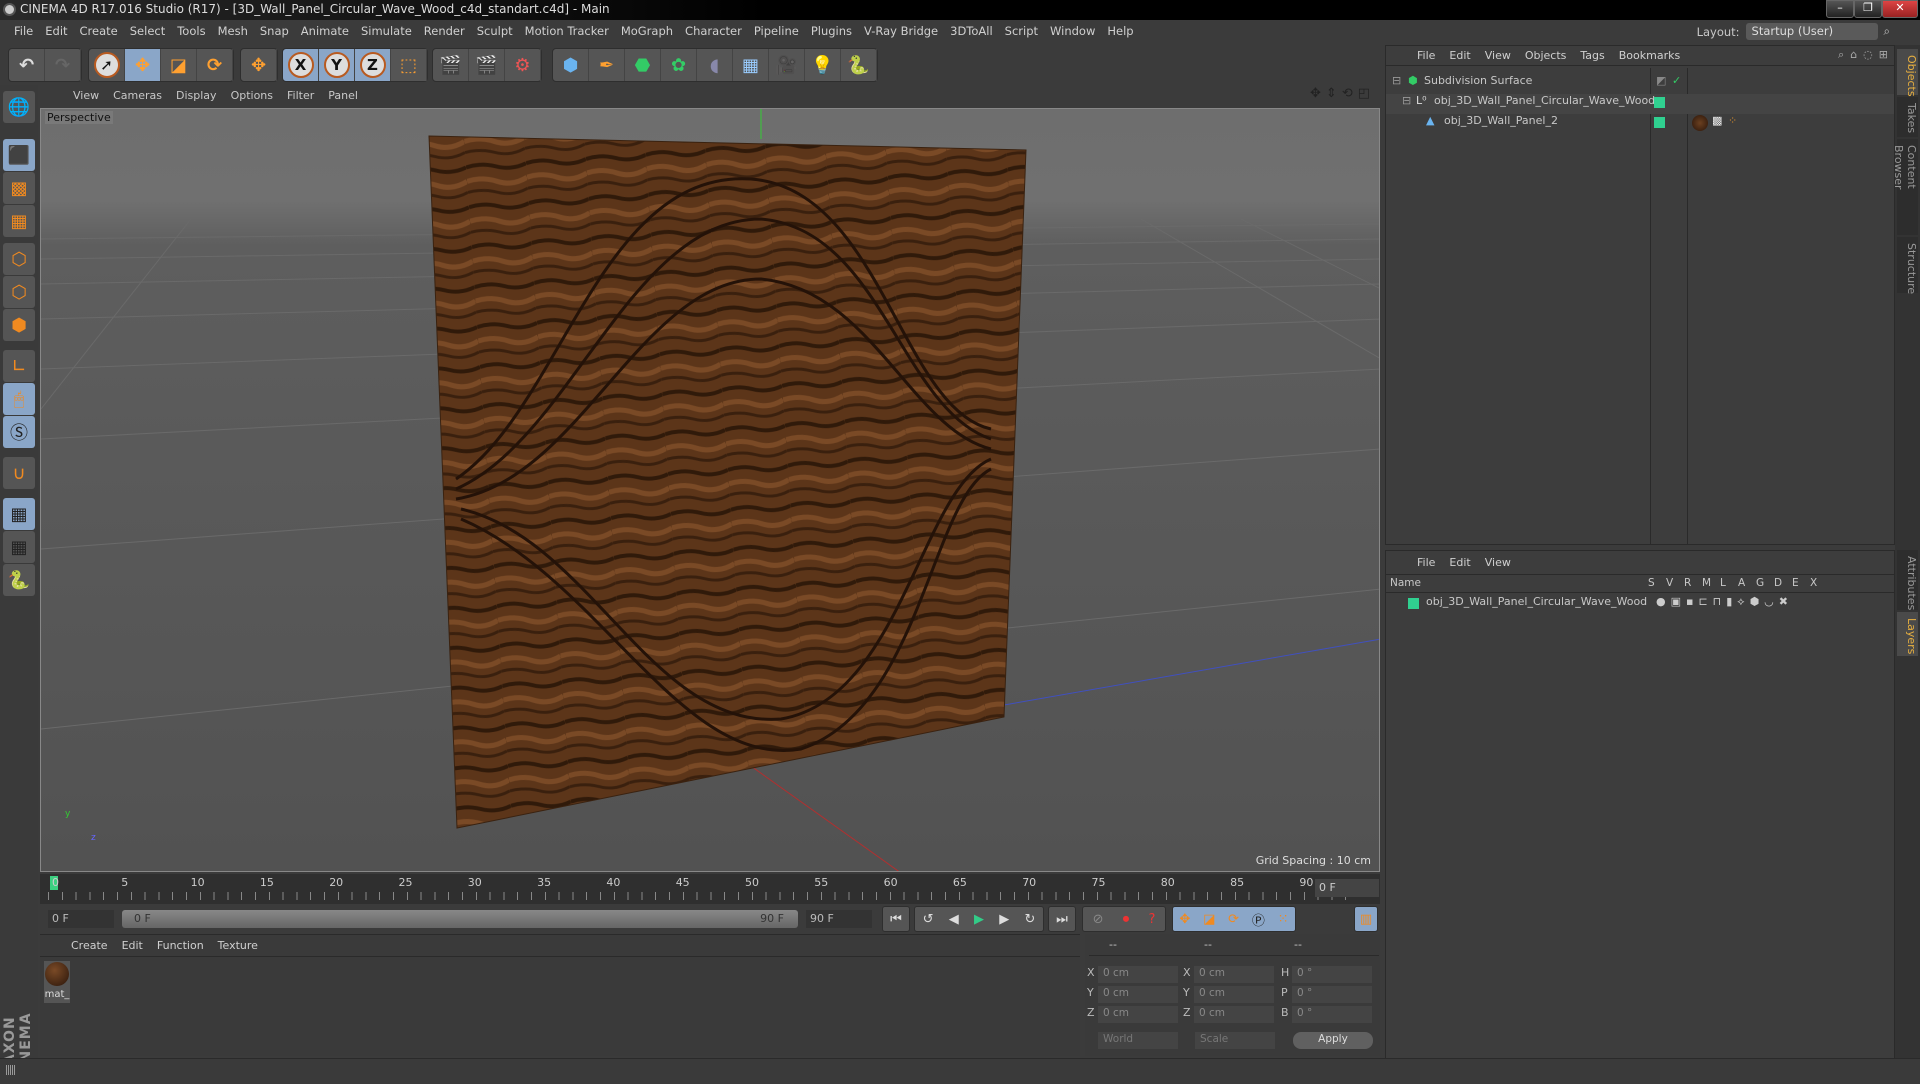 The image size is (1920, 1084). I want to click on layers-menu-file: File, so click(1426, 562).